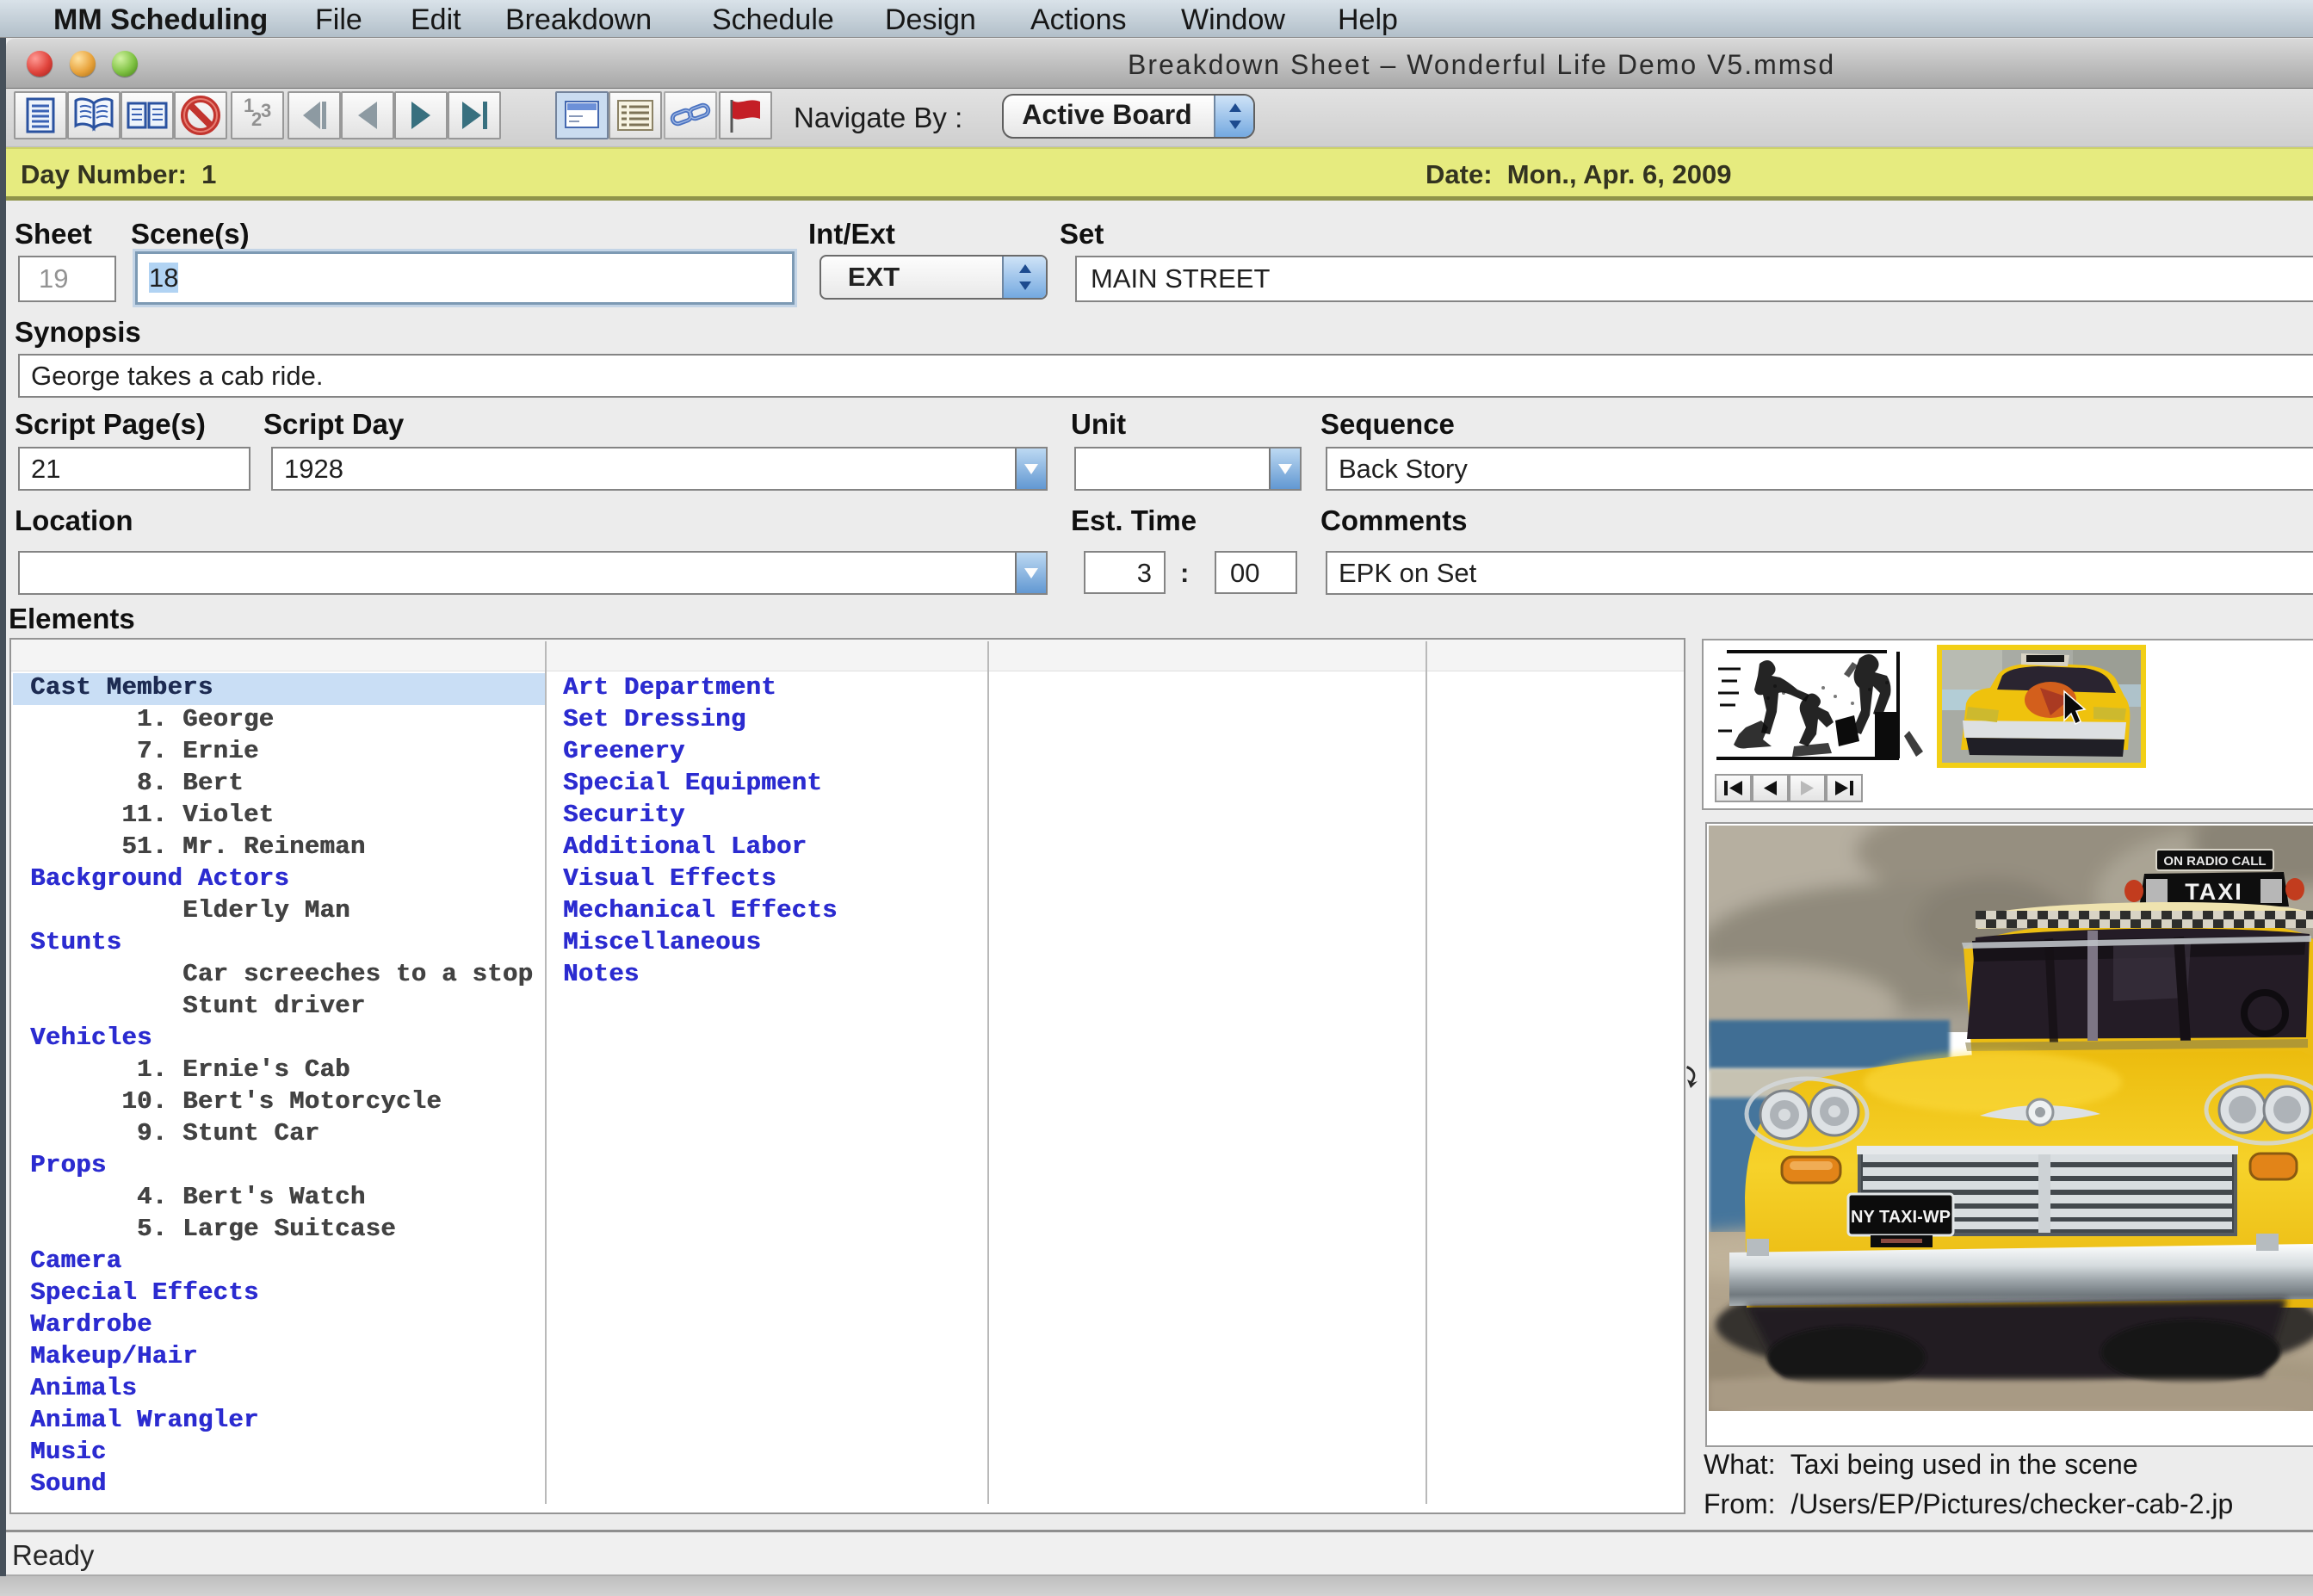  What do you see at coordinates (2214, 861) in the screenshot?
I see `svg-text: ON RADIO CALL` at bounding box center [2214, 861].